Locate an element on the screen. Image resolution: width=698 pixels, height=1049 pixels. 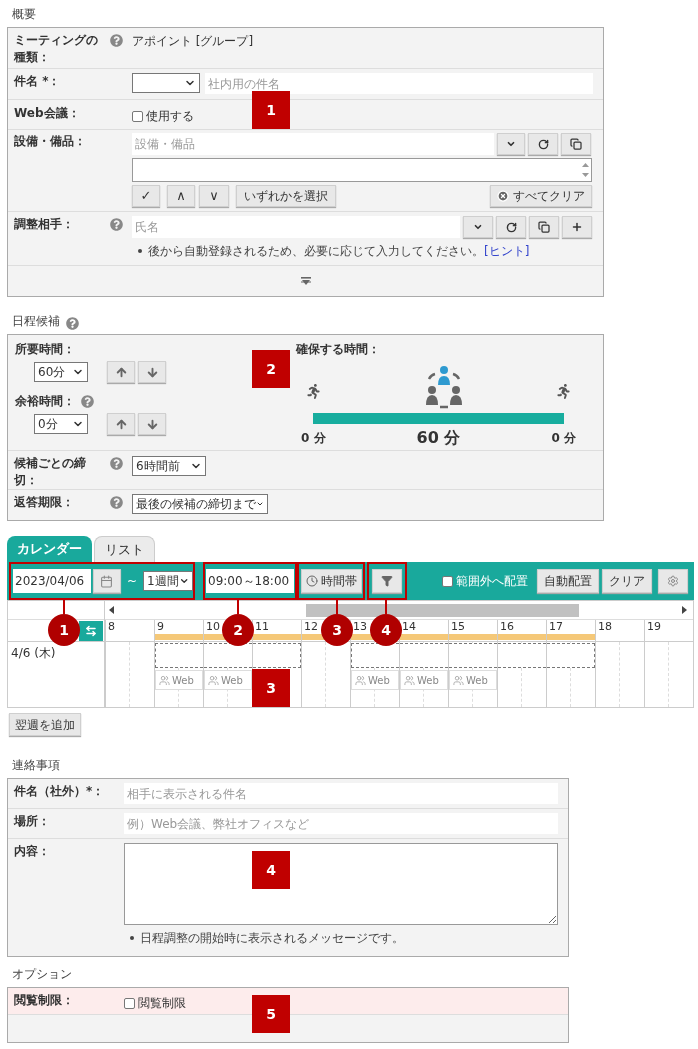
section-heading: オプション is located at coordinates (42, 974).